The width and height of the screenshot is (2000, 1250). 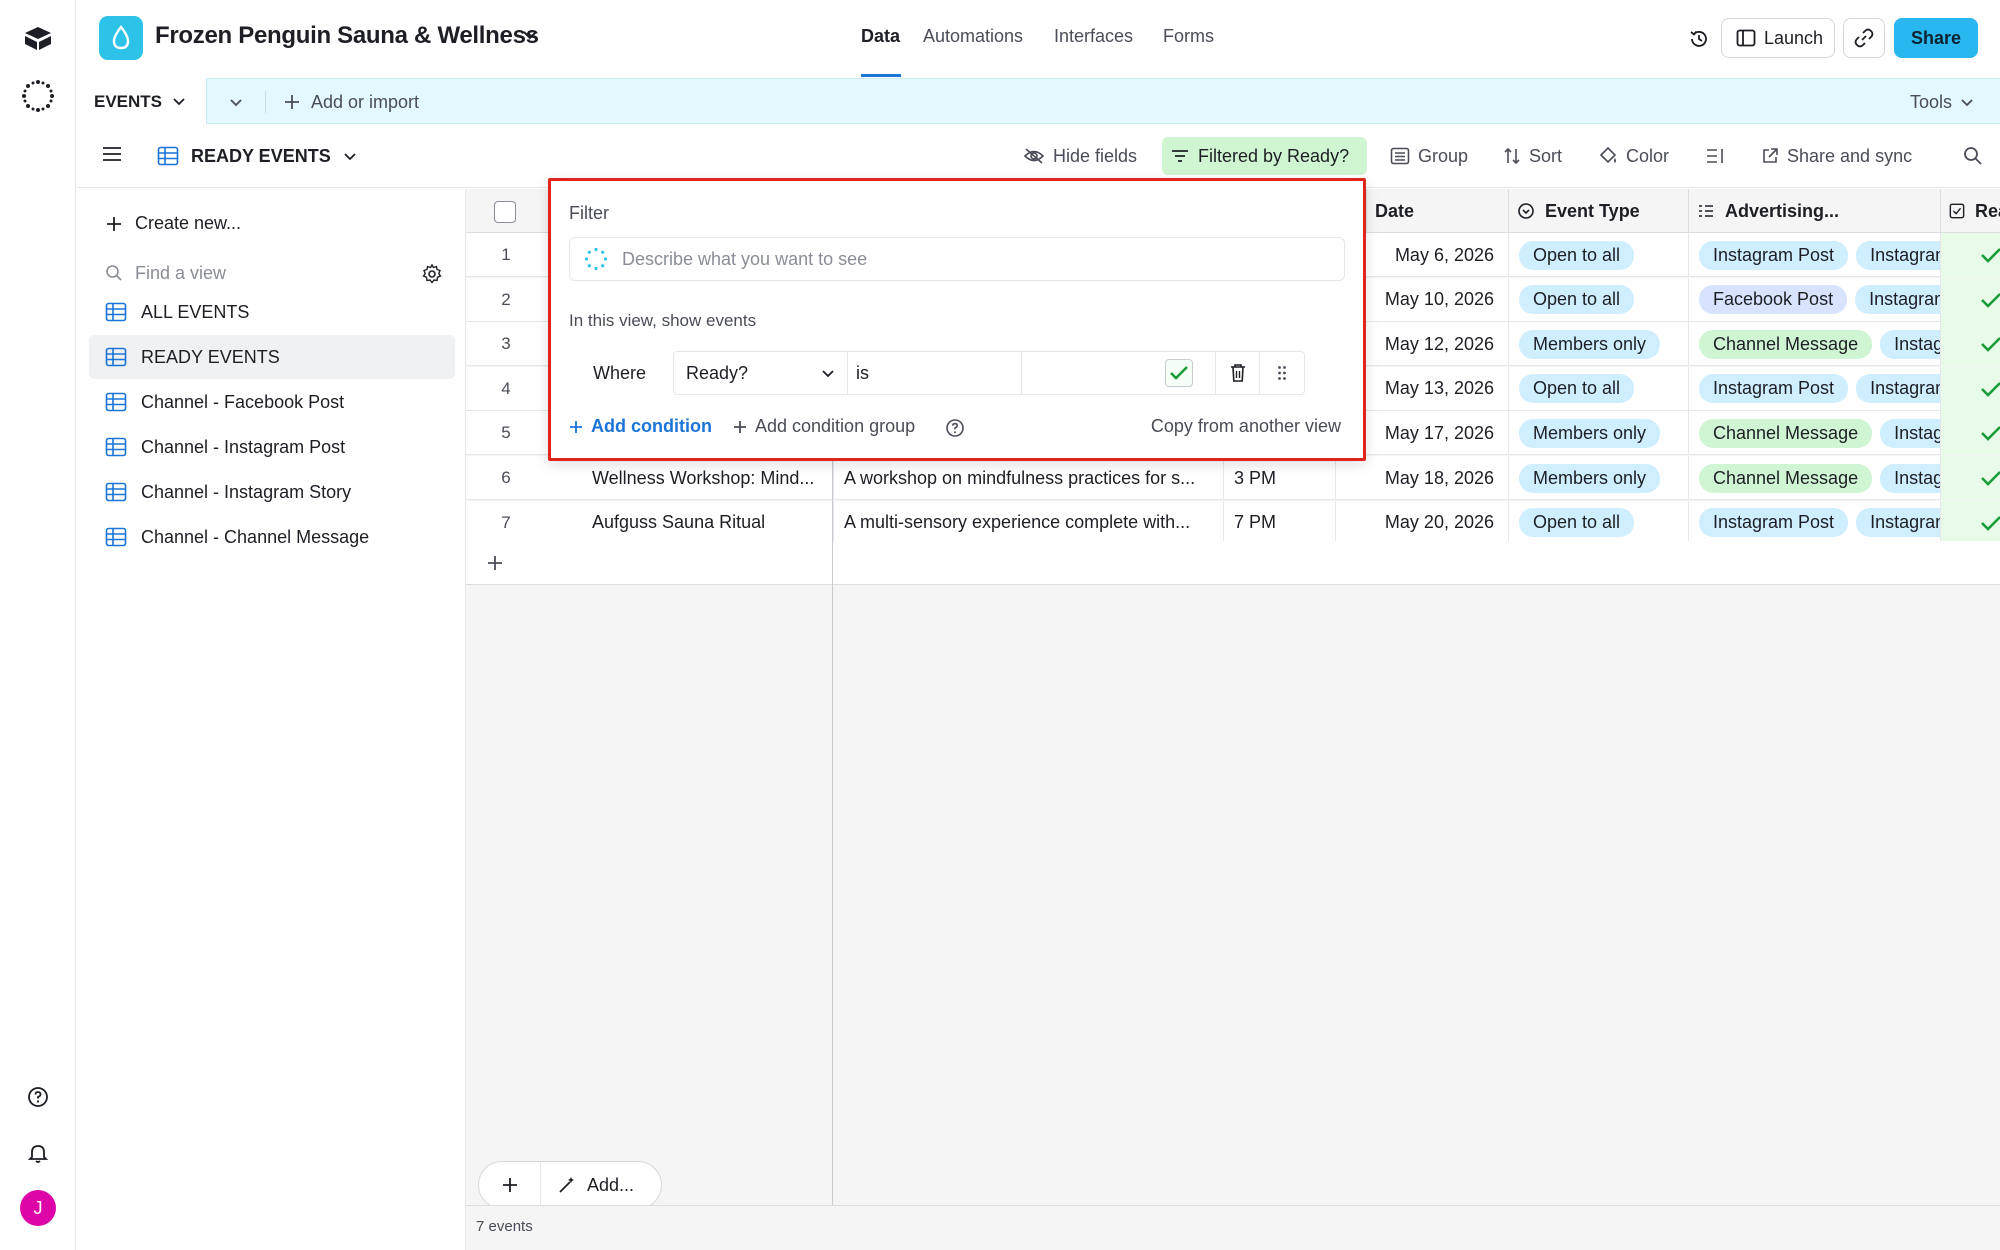 What do you see at coordinates (707, 523) in the screenshot?
I see `event-name-cell: Aufguss Sauna Ritual` at bounding box center [707, 523].